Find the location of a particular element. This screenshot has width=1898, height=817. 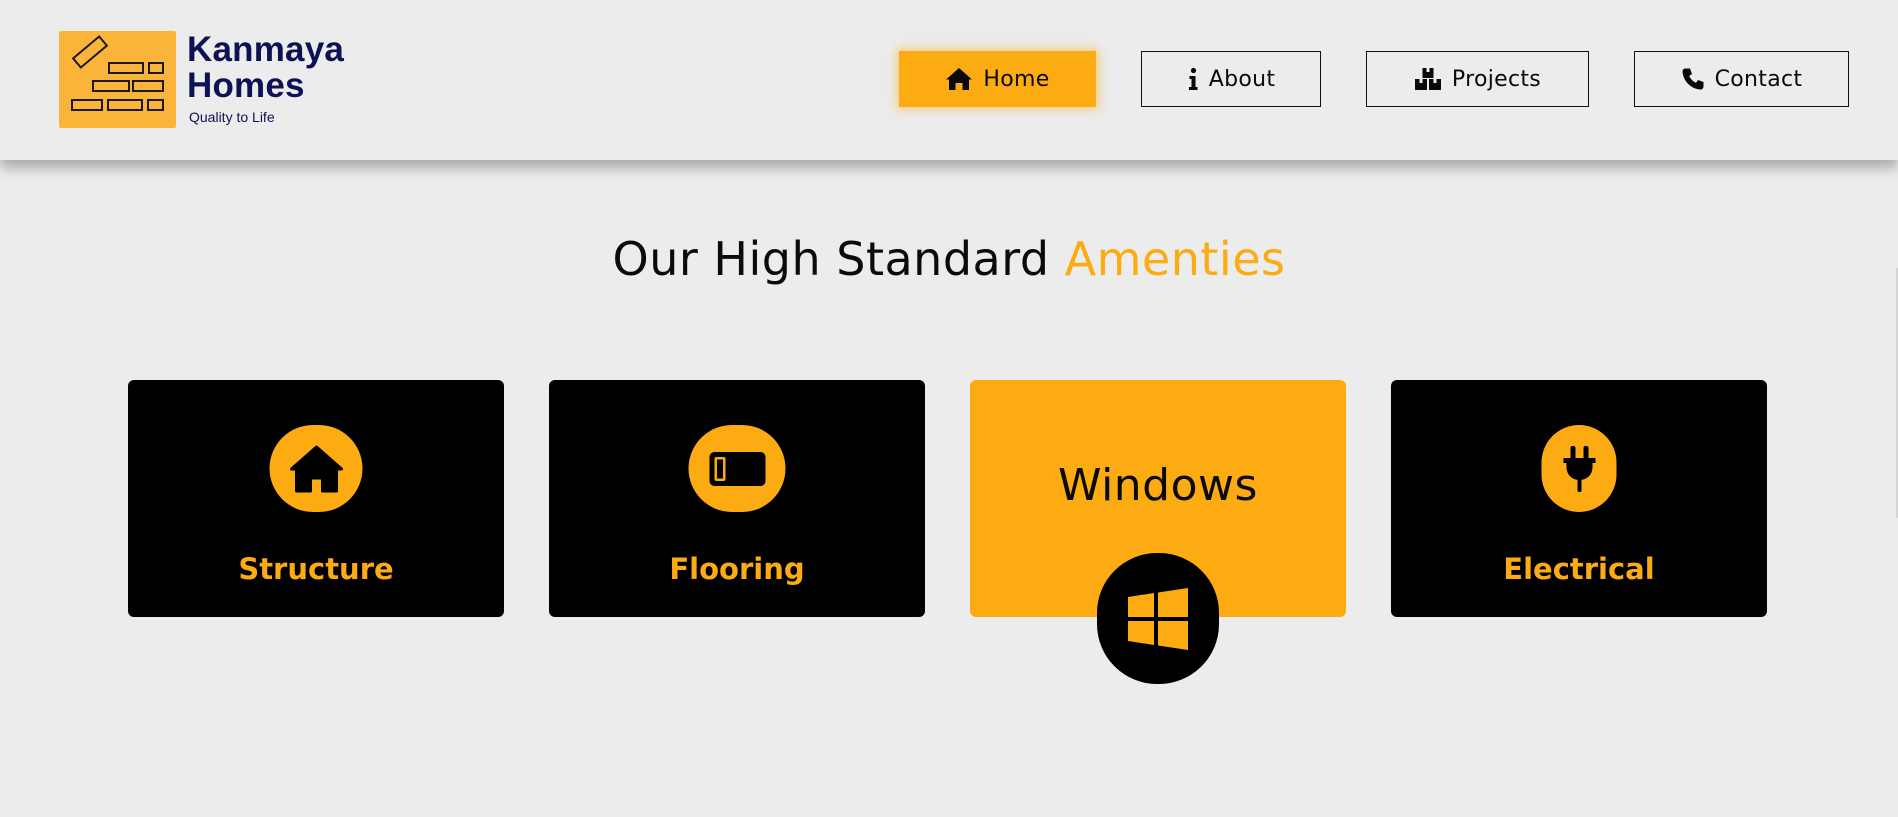

nav-home-button: Home is located at coordinates (997, 79).